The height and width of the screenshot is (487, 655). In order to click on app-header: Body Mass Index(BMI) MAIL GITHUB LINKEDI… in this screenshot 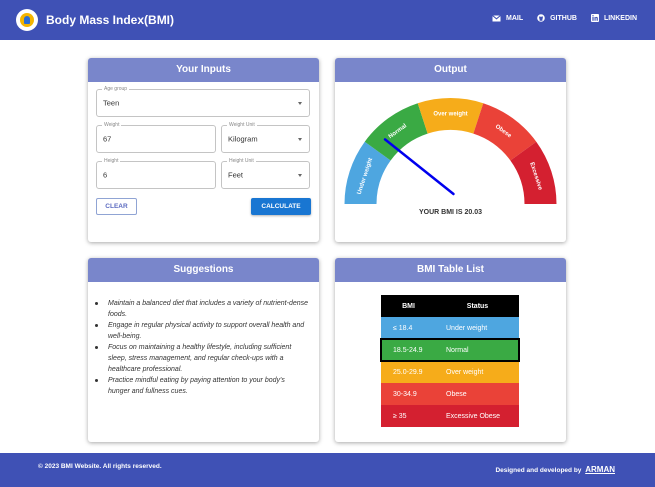, I will do `click(327, 20)`.